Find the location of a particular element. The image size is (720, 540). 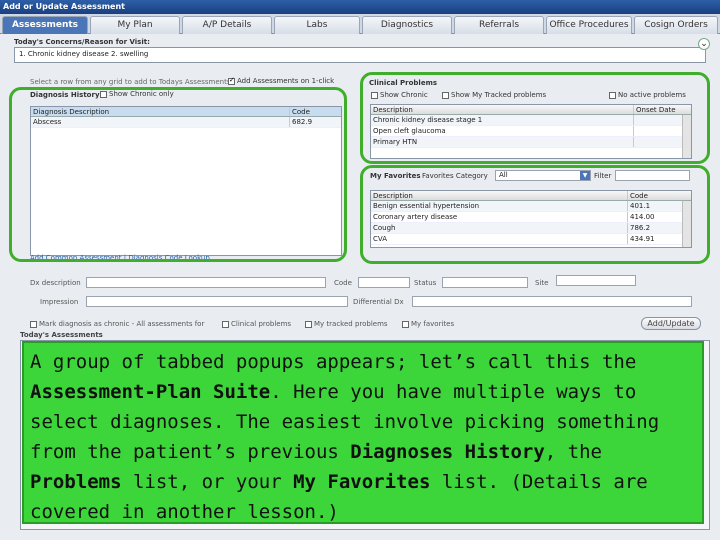

note-bold-2: Diagnoses History is located at coordinates (447, 452).